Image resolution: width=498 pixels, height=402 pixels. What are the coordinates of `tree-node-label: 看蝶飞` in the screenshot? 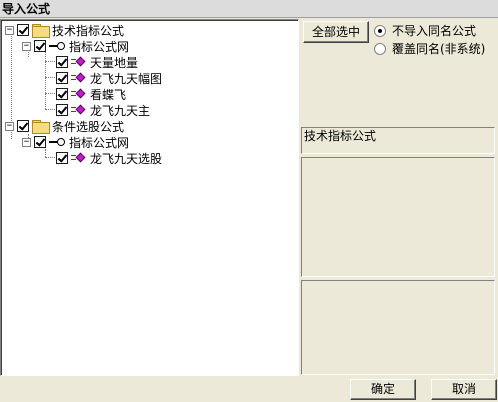 It's located at (108, 94).